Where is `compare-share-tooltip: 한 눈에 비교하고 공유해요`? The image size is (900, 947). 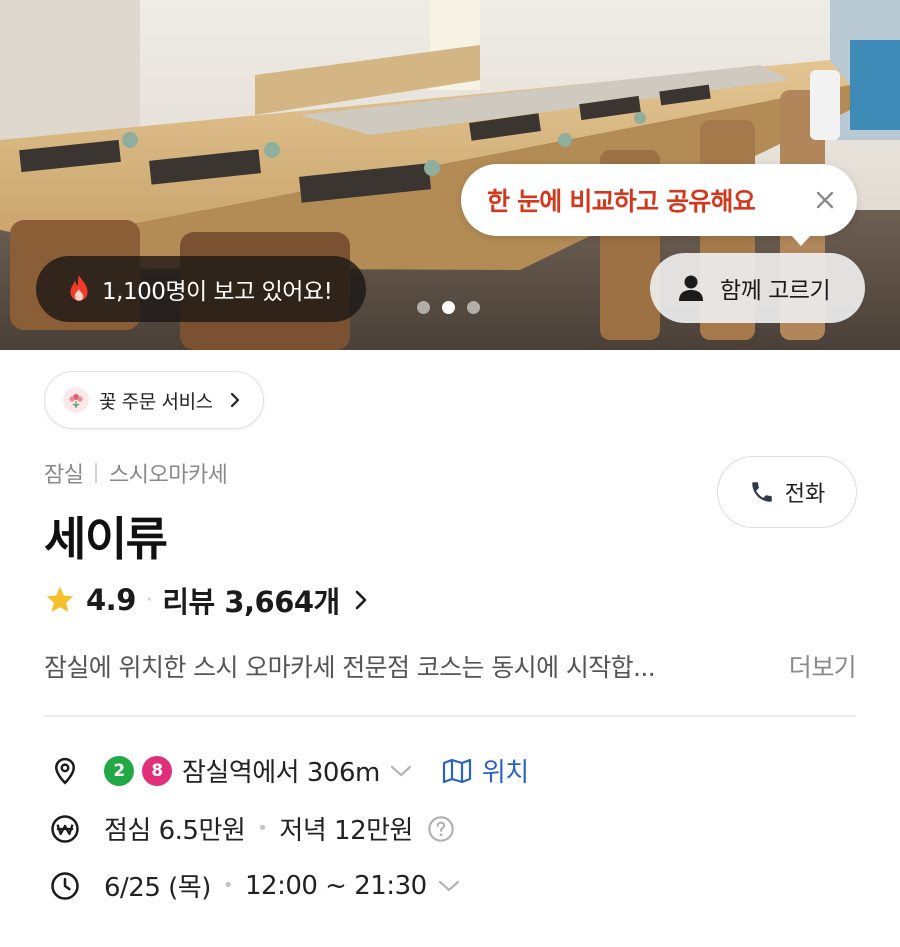
compare-share-tooltip: 한 눈에 비교하고 공유해요 is located at coordinates (659, 205).